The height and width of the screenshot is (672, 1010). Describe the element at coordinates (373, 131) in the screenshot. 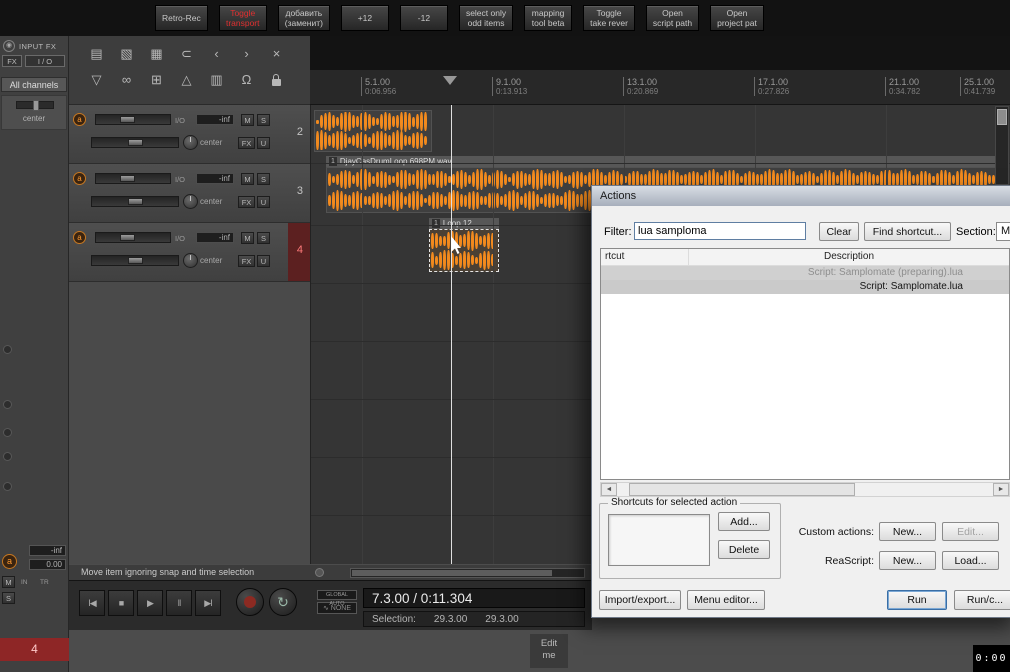

I see `media-item` at that location.